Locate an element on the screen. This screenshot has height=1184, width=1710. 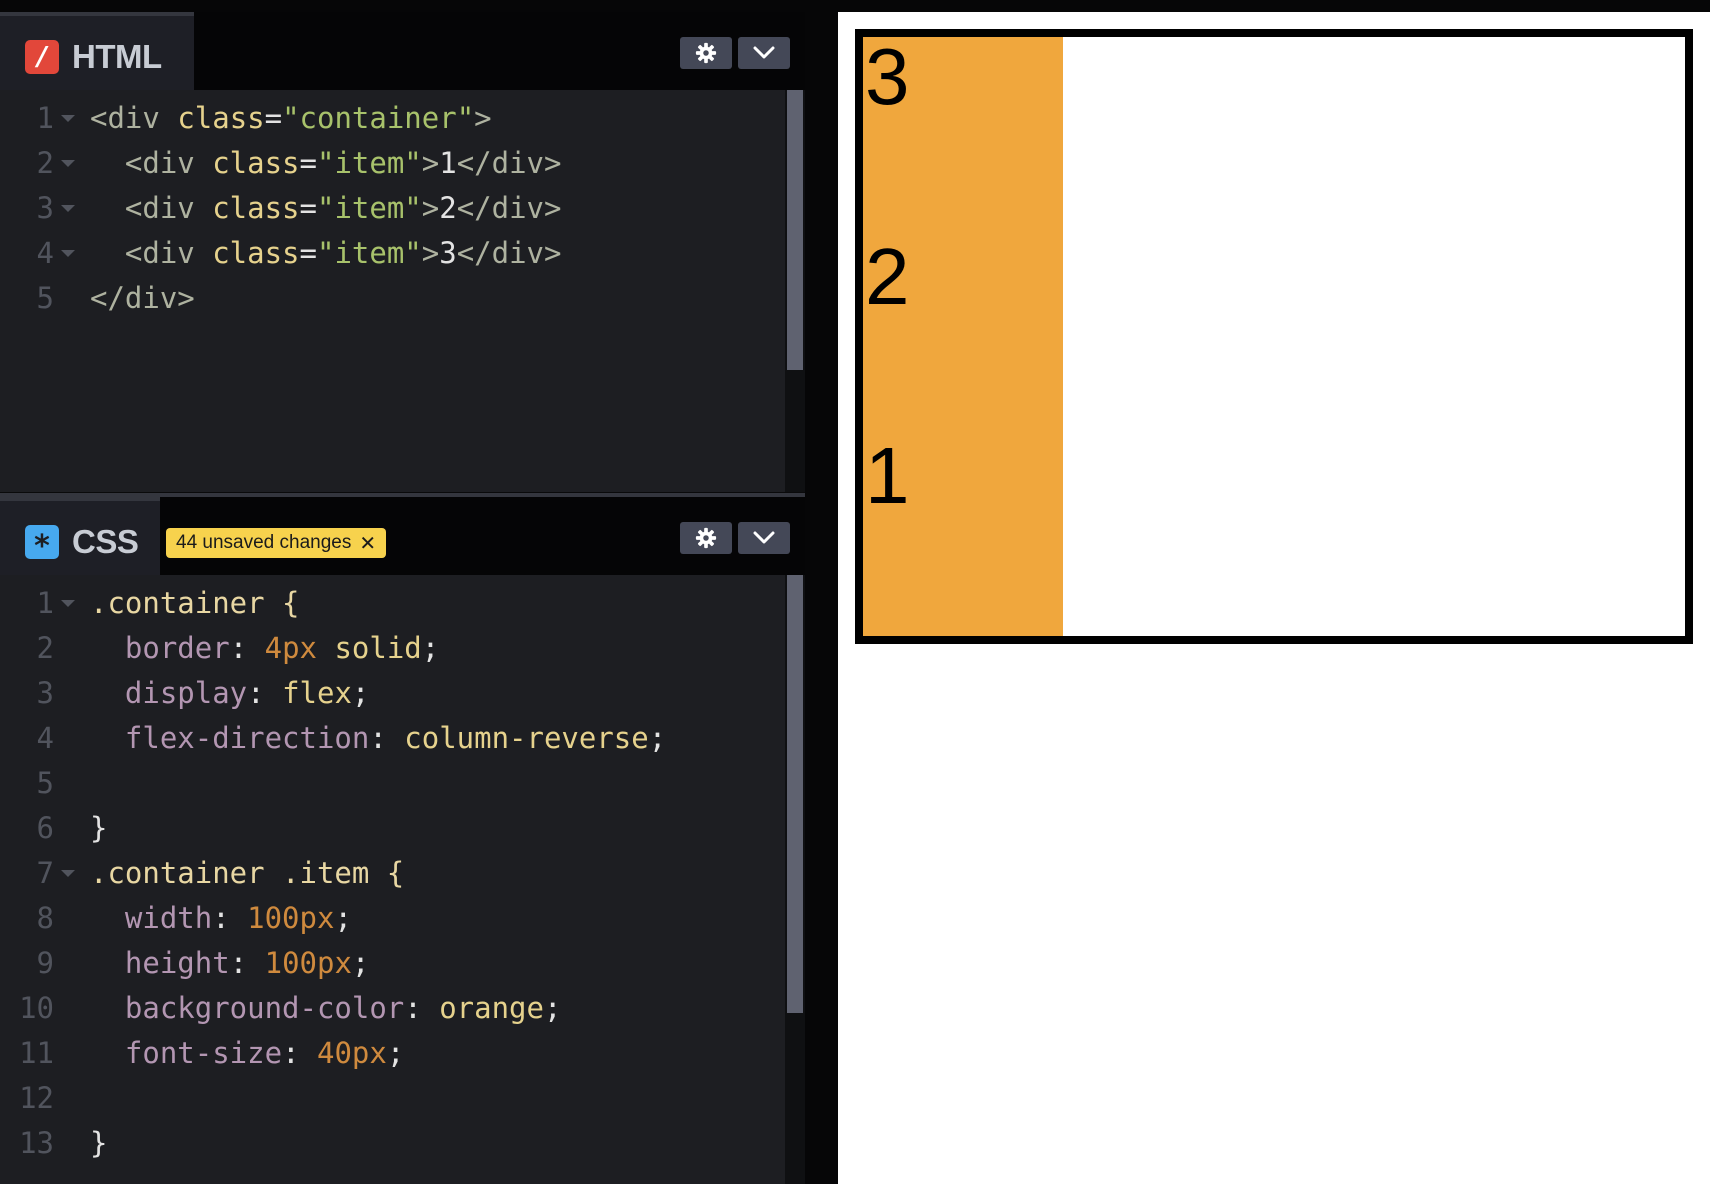
line-number: 8 is located at coordinates (45, 918).